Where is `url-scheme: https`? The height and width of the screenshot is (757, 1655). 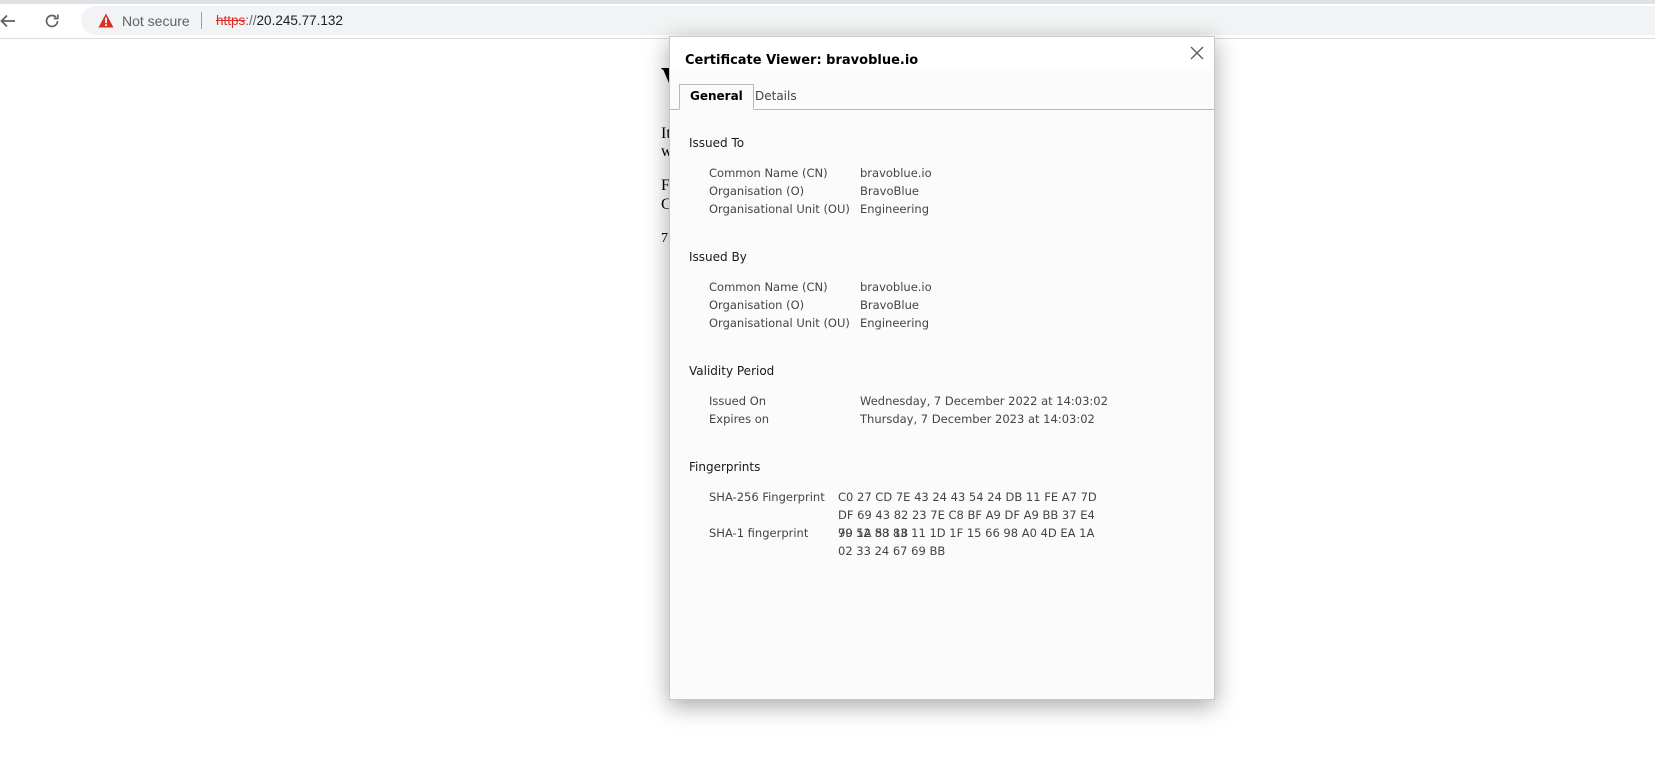
url-scheme: https is located at coordinates (231, 20).